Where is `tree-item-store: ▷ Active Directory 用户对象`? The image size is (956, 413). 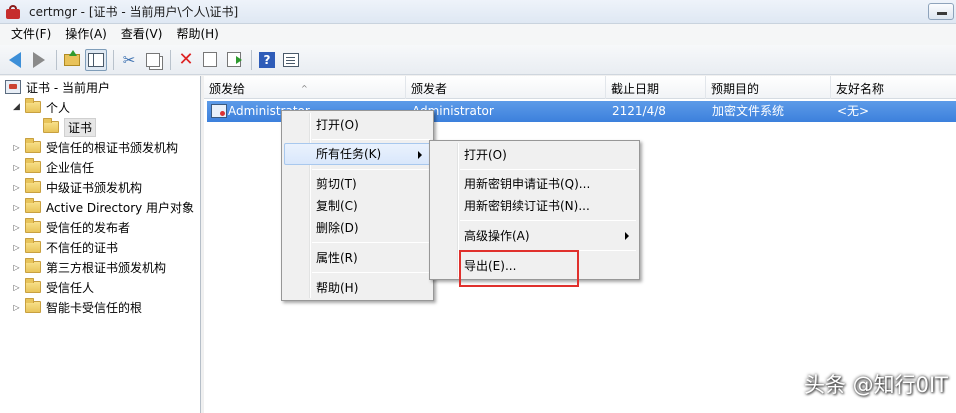
tree-item-store: ▷ Active Directory 用户对象 is located at coordinates (103, 207).